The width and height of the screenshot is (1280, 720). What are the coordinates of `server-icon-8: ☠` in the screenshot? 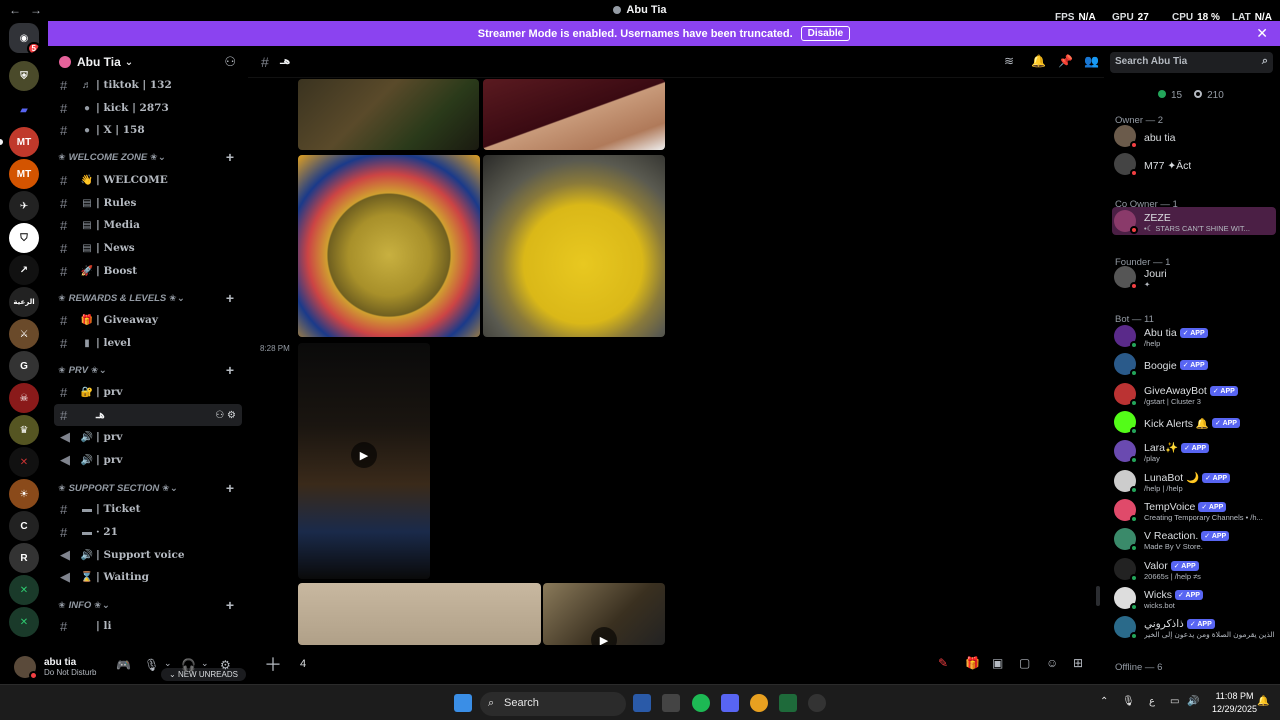 It's located at (24, 398).